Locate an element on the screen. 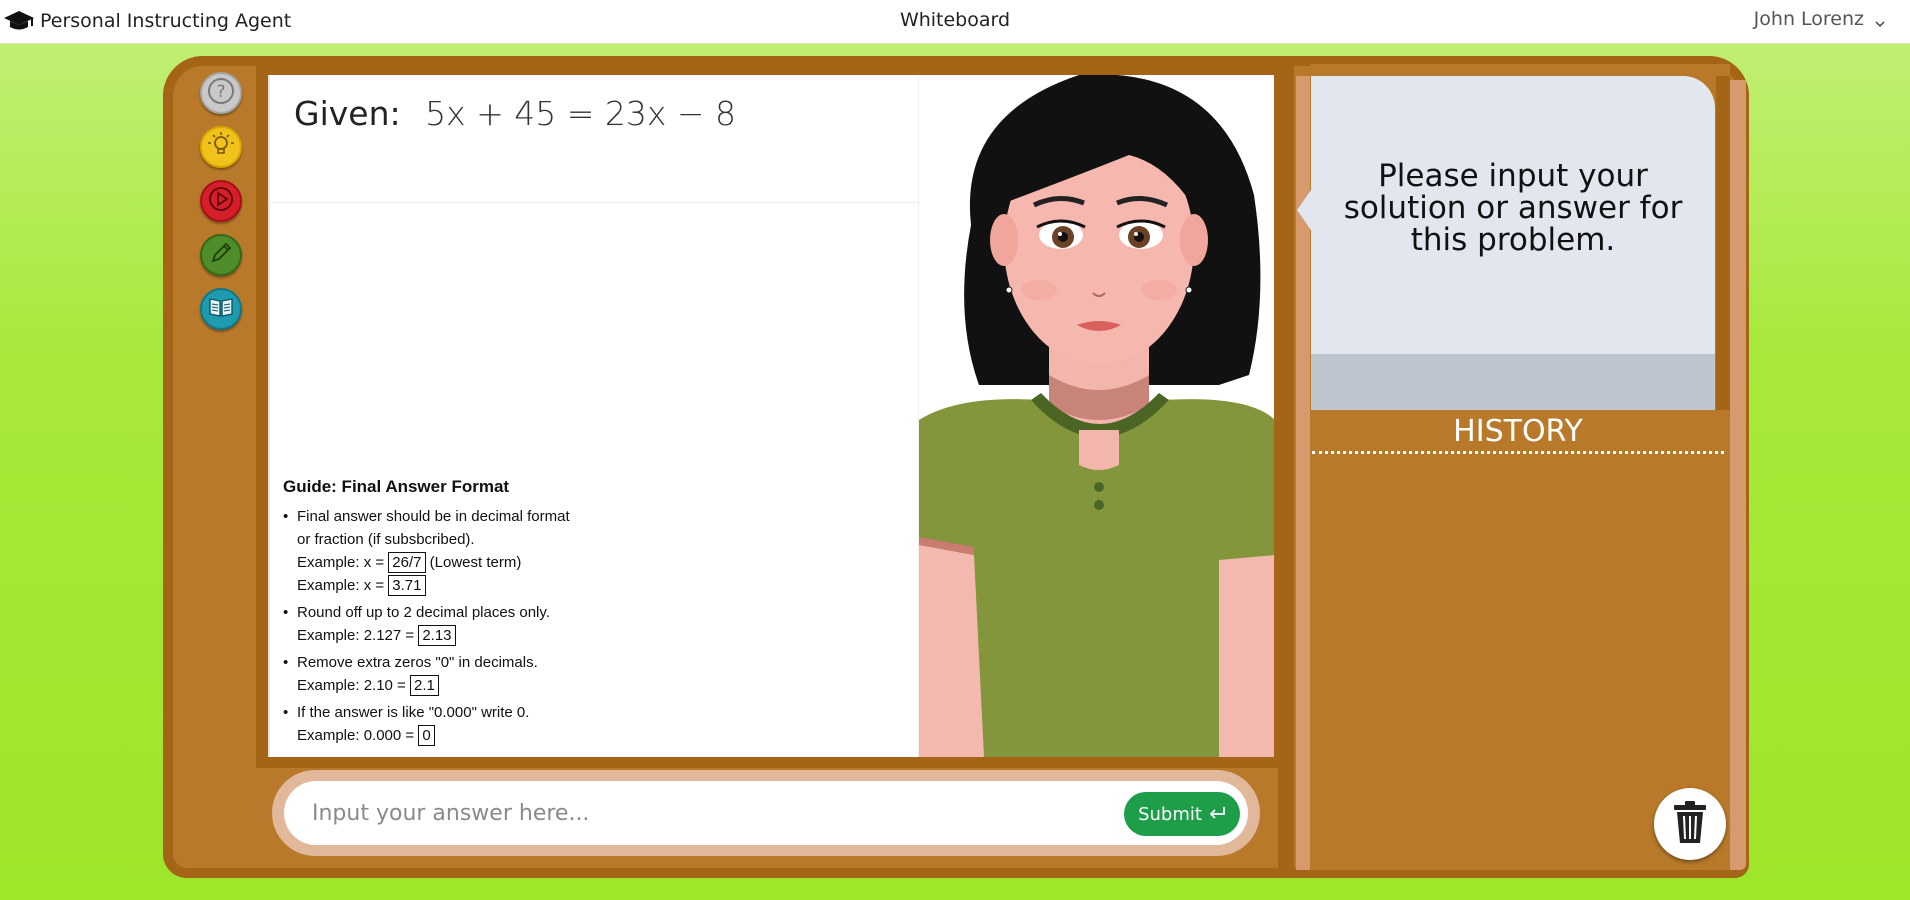 Image resolution: width=1910 pixels, height=900 pixels. example-answer-box: 2.13 is located at coordinates (437, 635).